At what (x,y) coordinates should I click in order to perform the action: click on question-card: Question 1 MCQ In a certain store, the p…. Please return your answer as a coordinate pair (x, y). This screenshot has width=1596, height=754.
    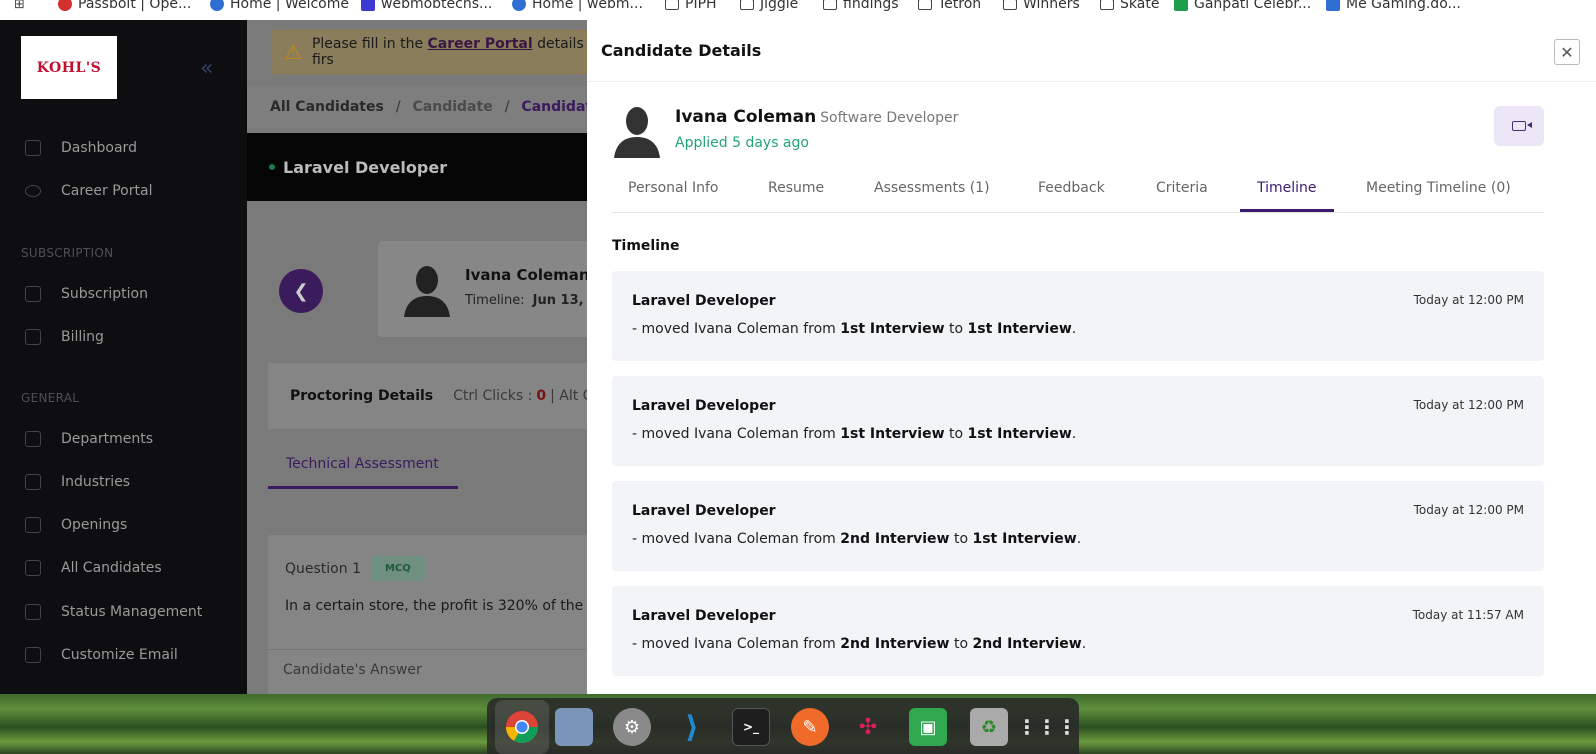
    Looking at the image, I should click on (427, 614).